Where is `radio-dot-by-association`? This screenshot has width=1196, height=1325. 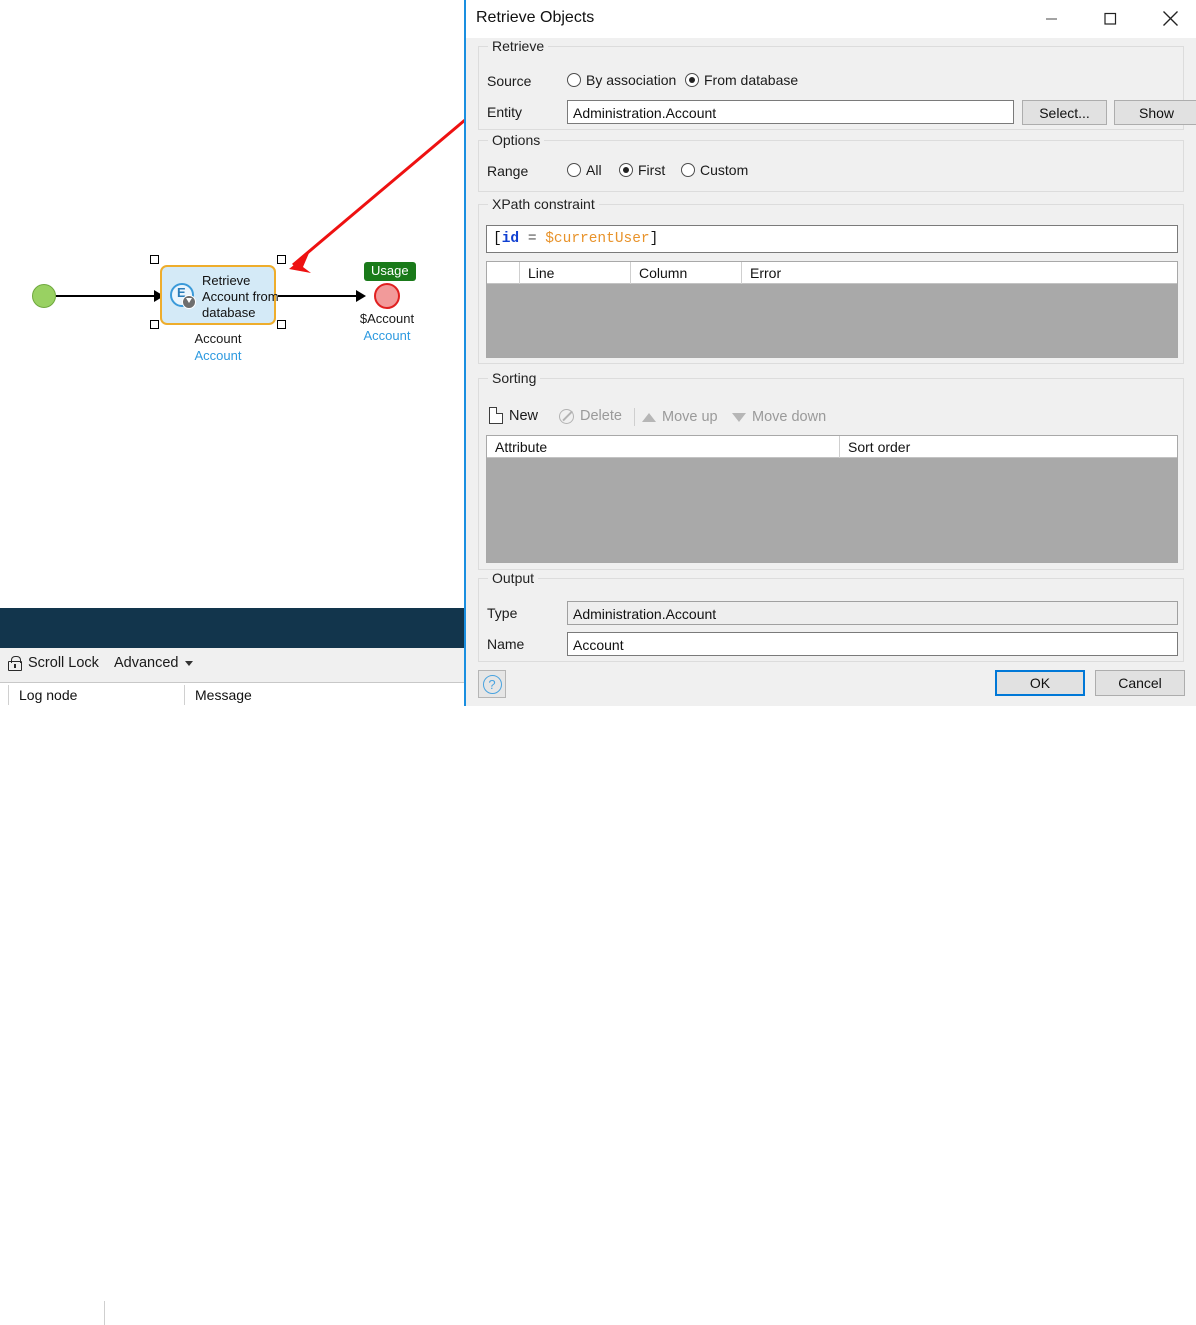 radio-dot-by-association is located at coordinates (574, 80).